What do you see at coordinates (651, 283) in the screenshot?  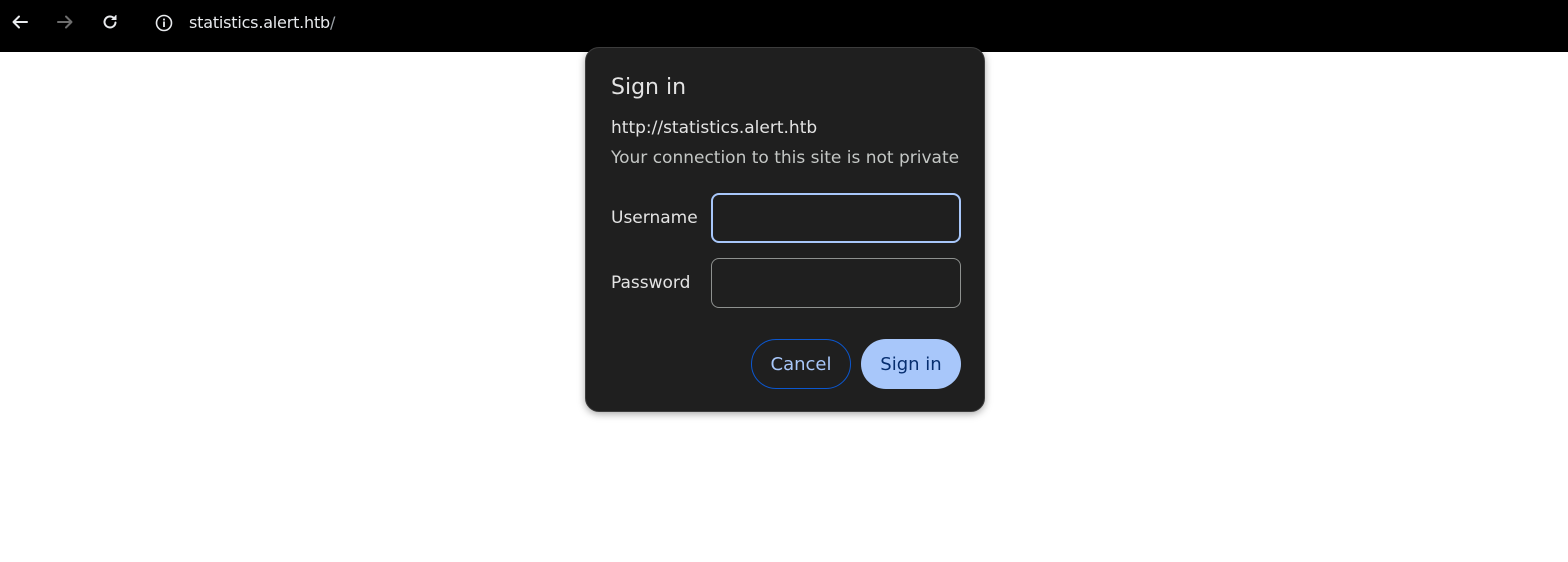 I see `password-label: Password` at bounding box center [651, 283].